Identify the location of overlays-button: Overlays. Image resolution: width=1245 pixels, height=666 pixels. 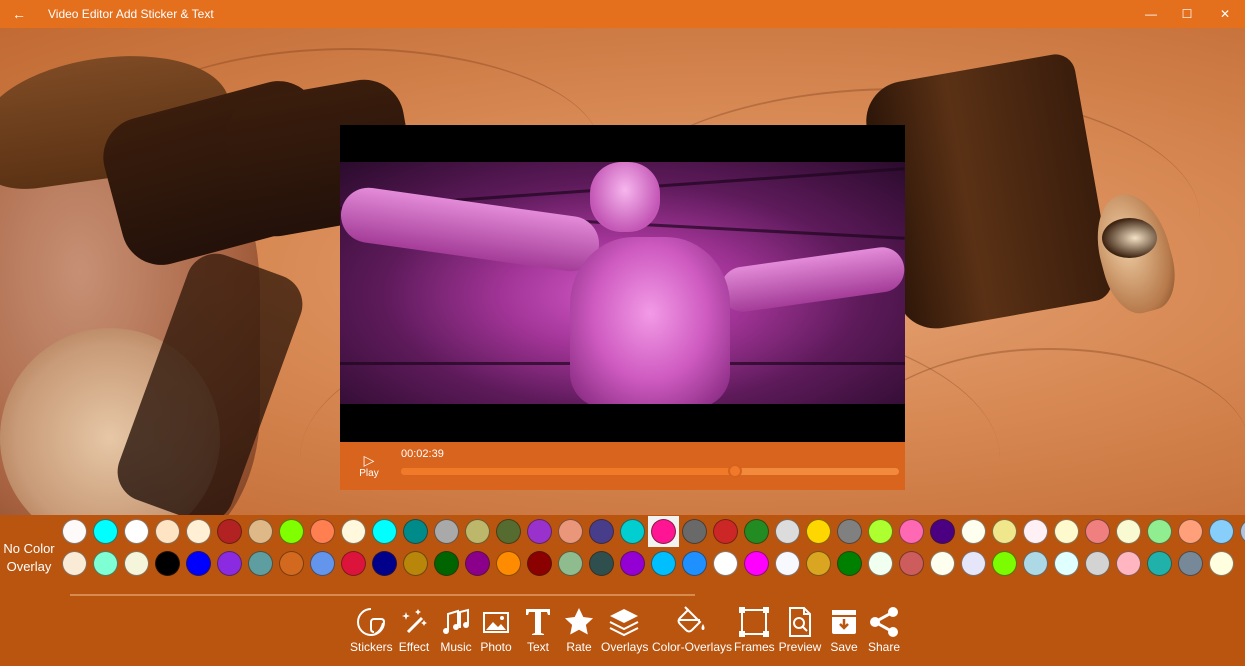
(624, 633).